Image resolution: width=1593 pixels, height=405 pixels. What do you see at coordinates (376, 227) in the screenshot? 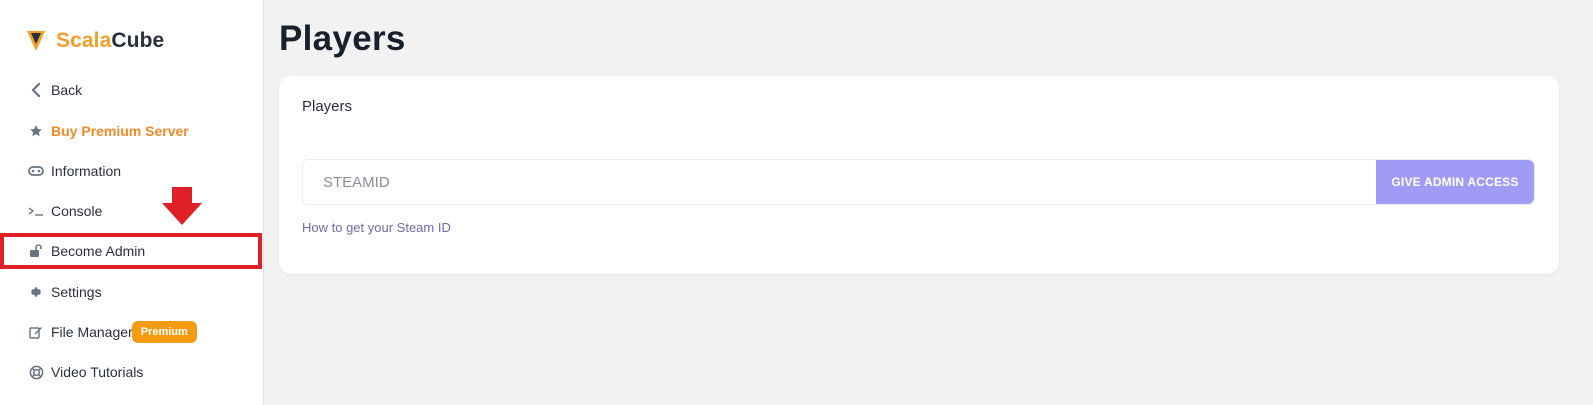
I see `steam-id-help-link: How to get your Steam ID` at bounding box center [376, 227].